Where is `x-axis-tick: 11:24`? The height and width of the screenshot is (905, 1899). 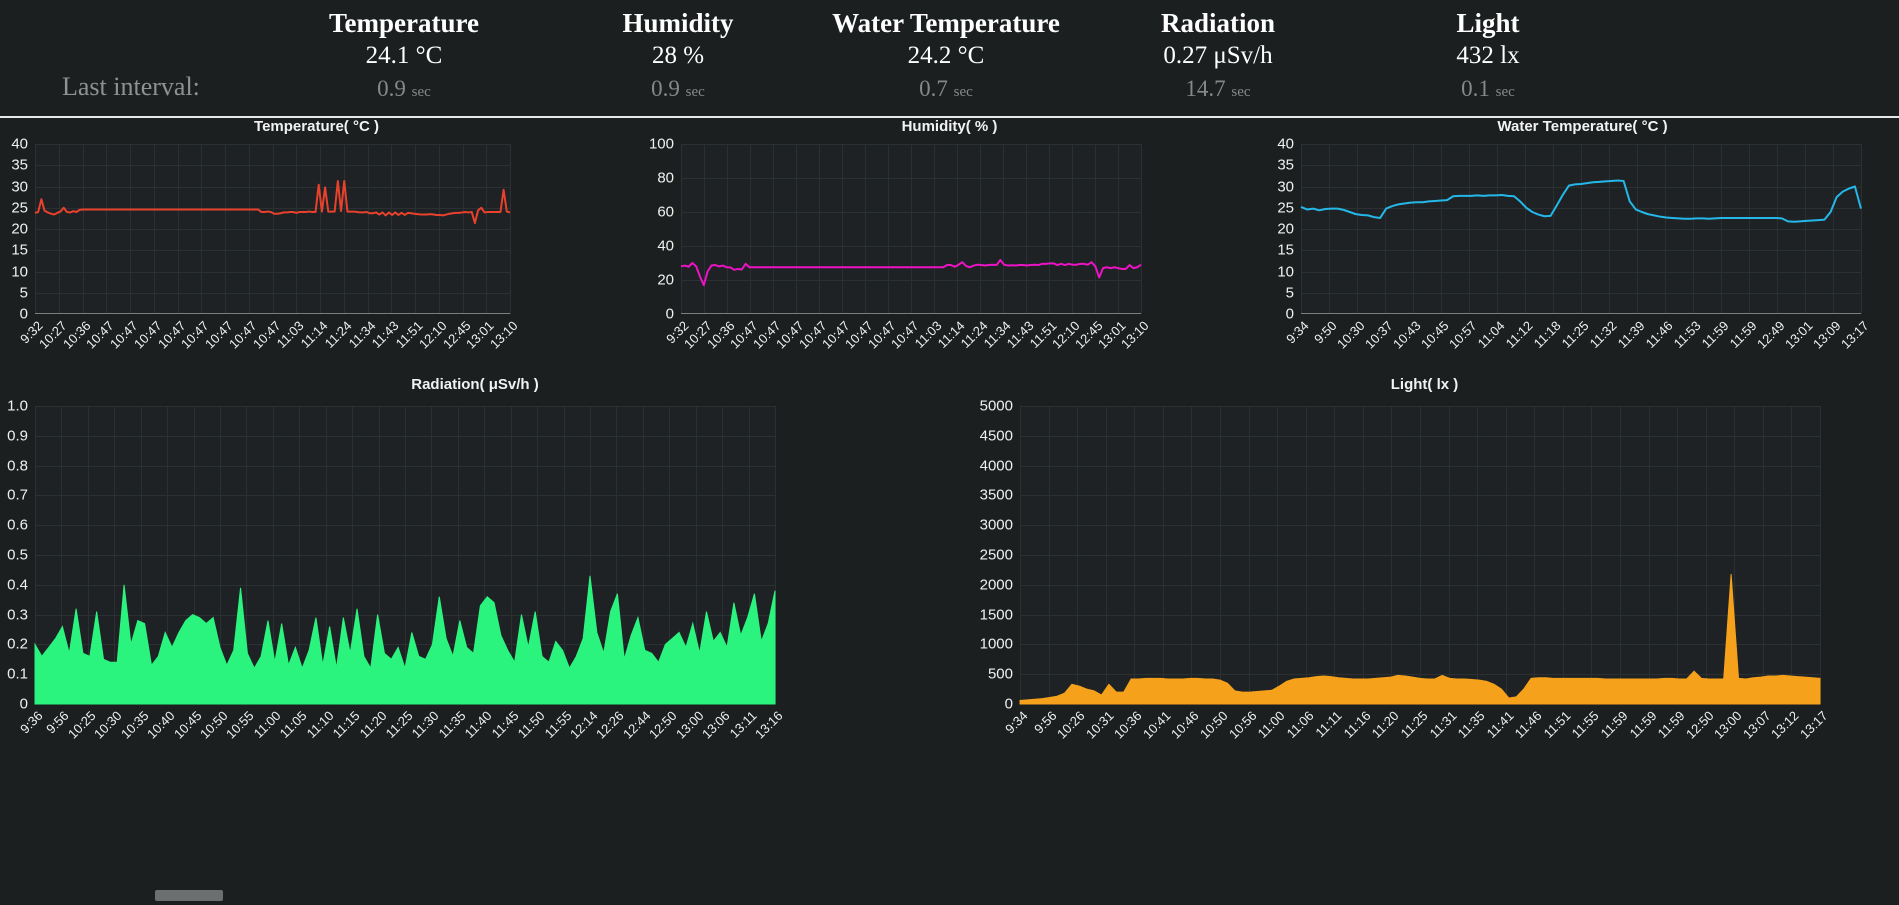 x-axis-tick: 11:24 is located at coordinates (338, 334).